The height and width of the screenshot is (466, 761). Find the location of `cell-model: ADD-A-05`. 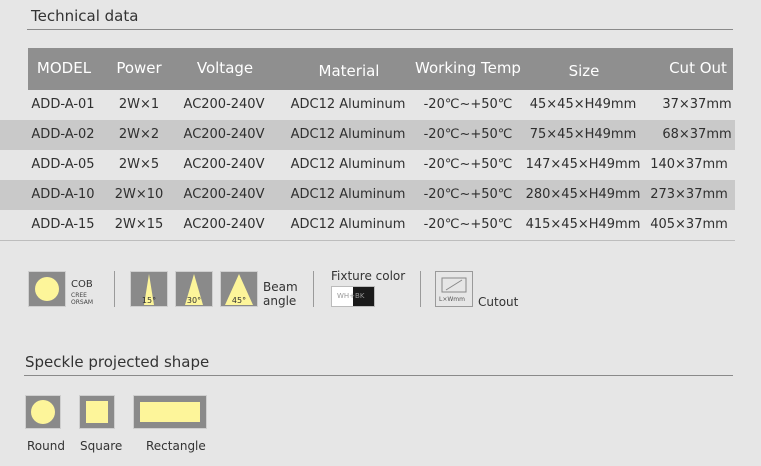

cell-model: ADD-A-05 is located at coordinates (63, 164).